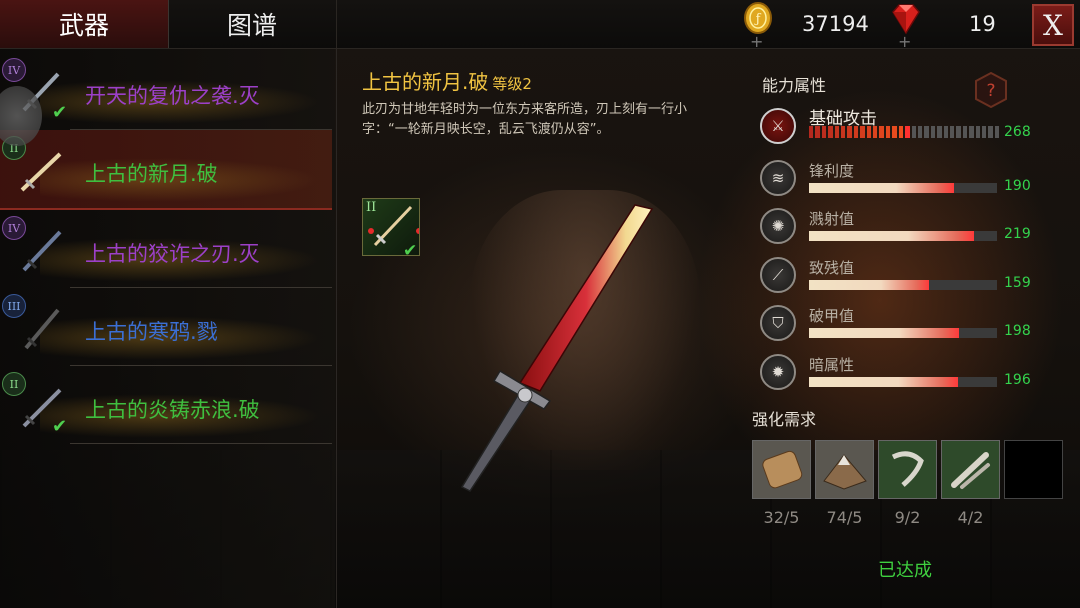  What do you see at coordinates (758, 19) in the screenshot?
I see `svg-text: ƒ` at bounding box center [758, 19].